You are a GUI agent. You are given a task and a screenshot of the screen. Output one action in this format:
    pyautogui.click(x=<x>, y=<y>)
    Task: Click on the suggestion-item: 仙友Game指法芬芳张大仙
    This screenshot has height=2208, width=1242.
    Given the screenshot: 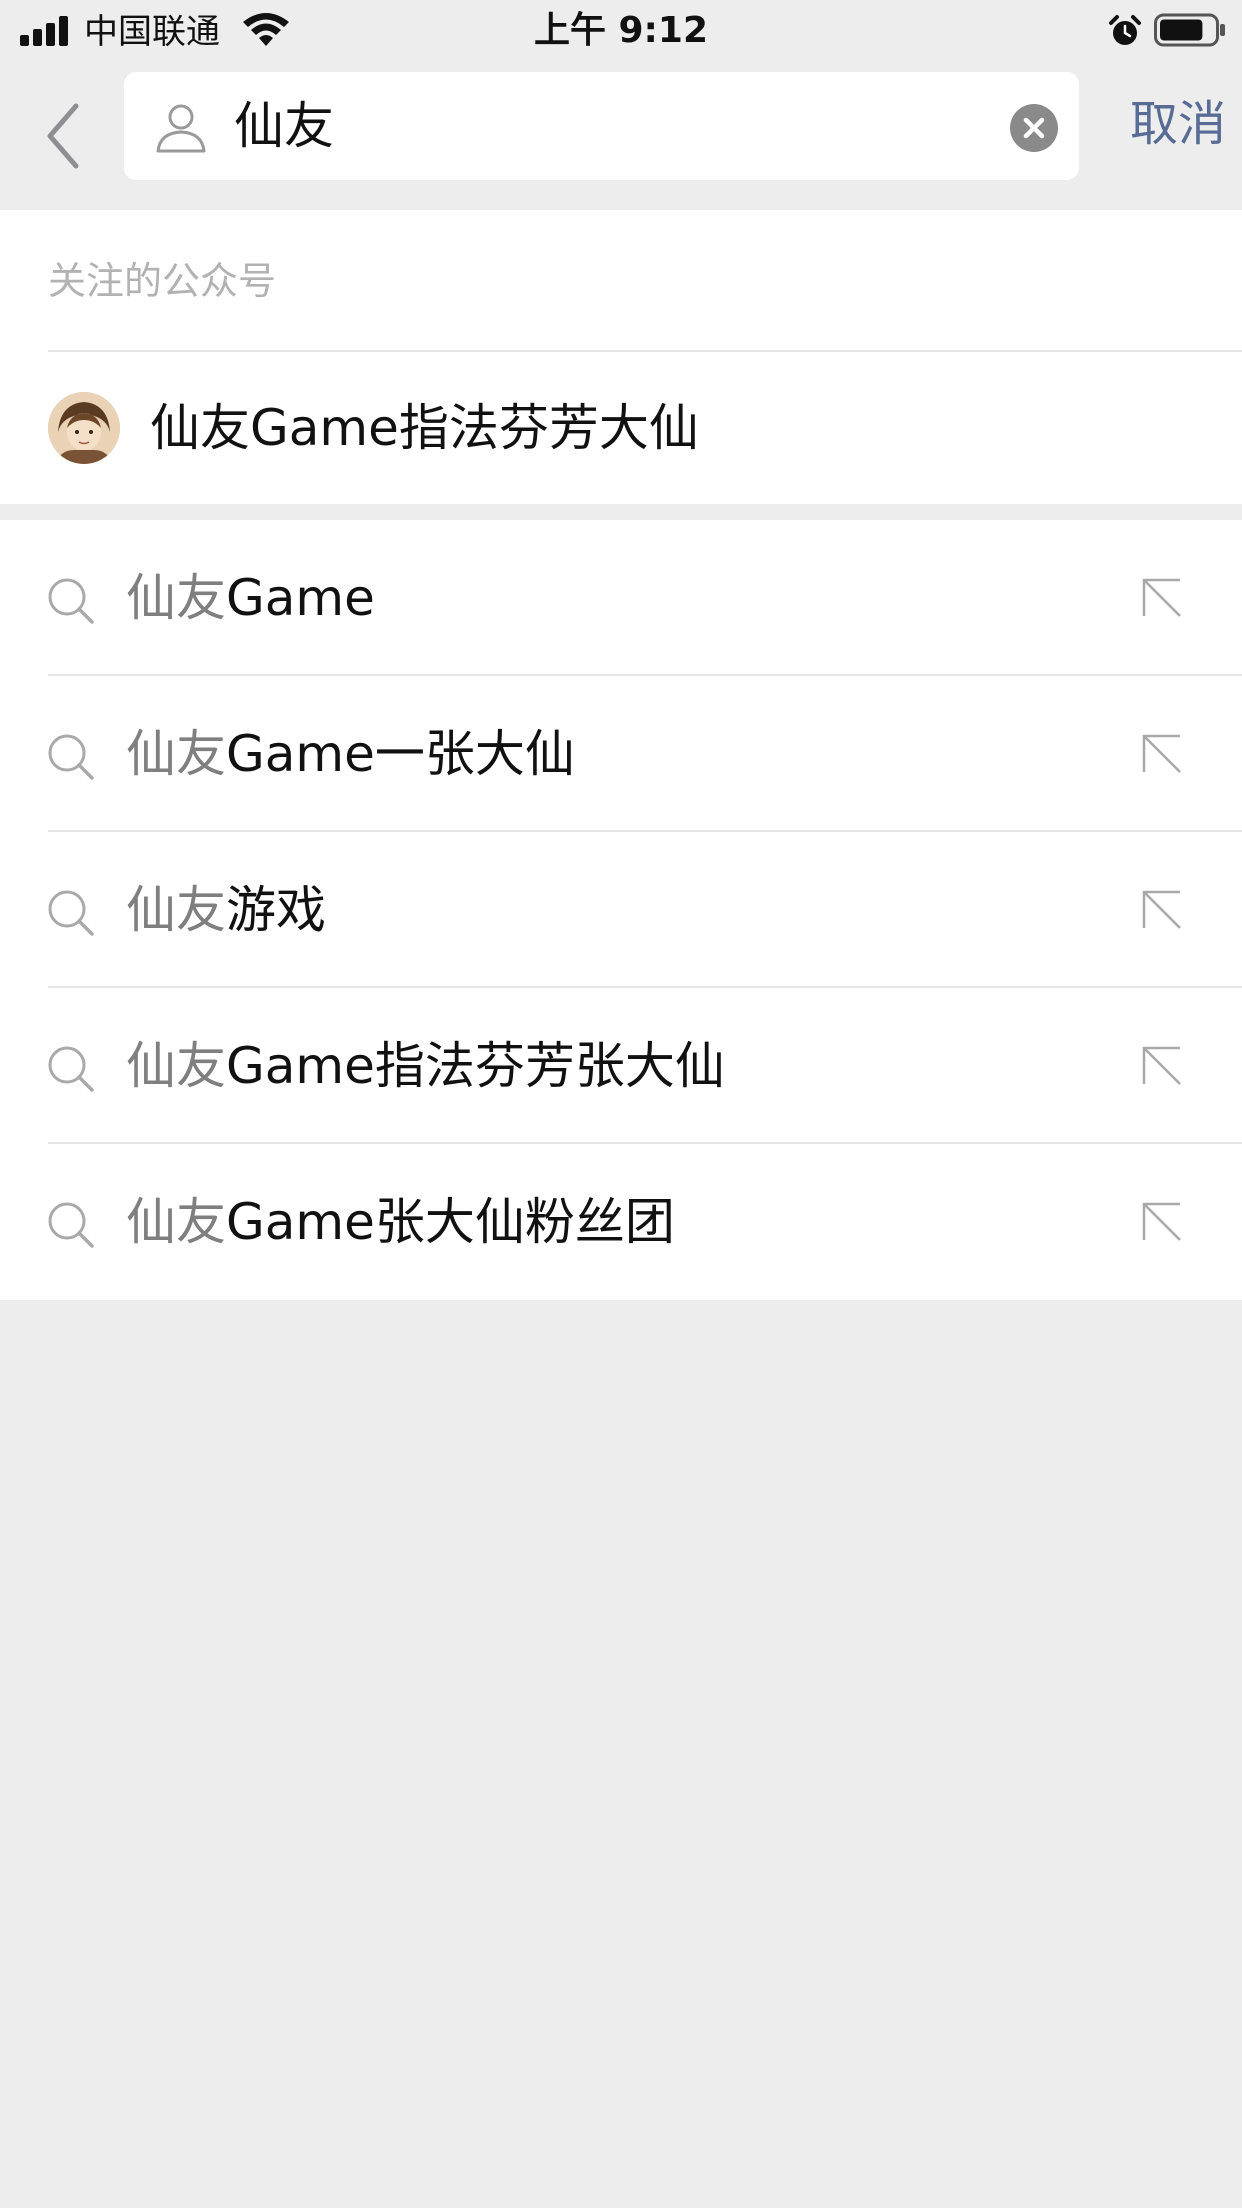 What is the action you would take?
    pyautogui.click(x=621, y=1066)
    